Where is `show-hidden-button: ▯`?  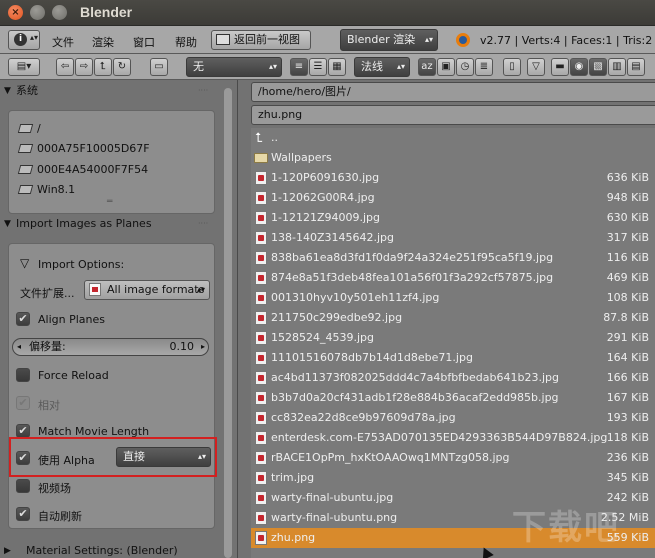
show-hidden-button: ▯ is located at coordinates (512, 67).